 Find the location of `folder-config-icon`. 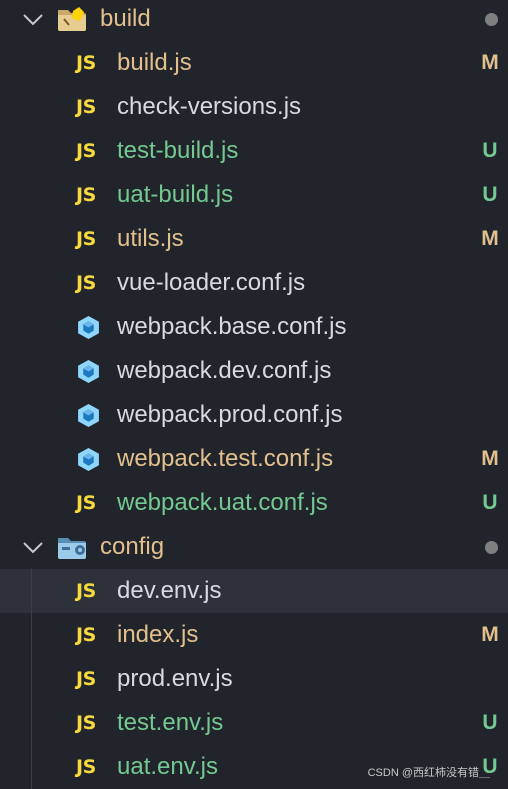

folder-config-icon is located at coordinates (72, 547).